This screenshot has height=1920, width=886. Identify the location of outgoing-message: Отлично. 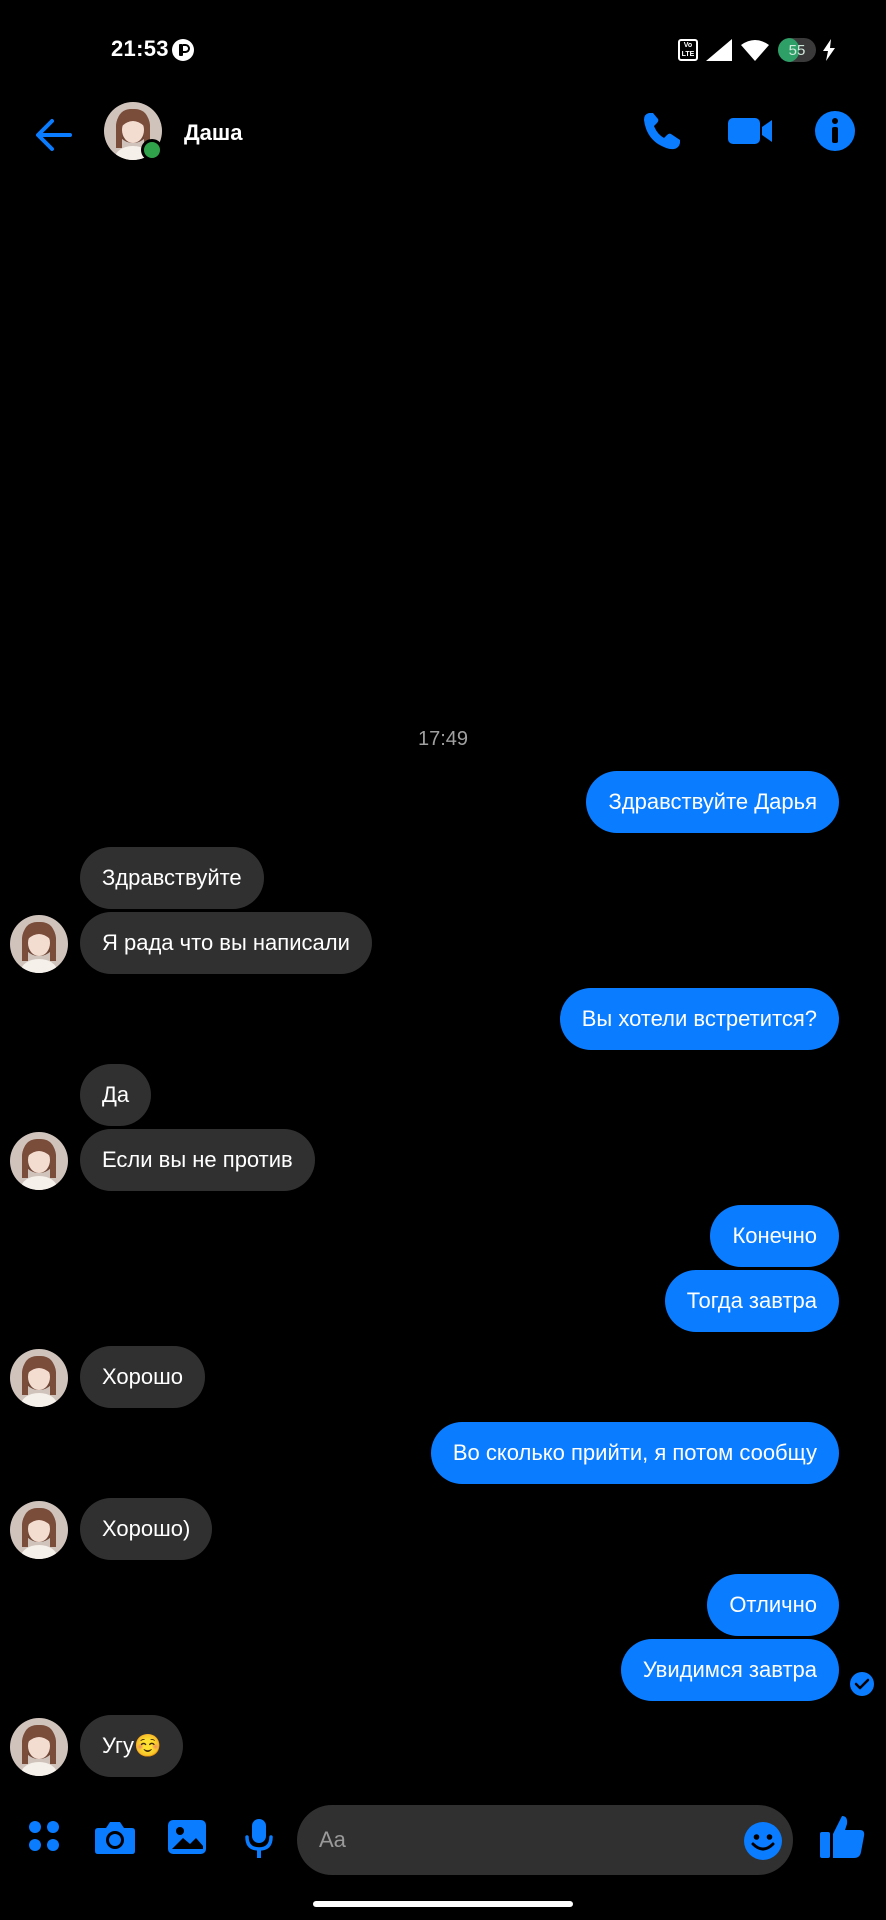
(773, 1605).